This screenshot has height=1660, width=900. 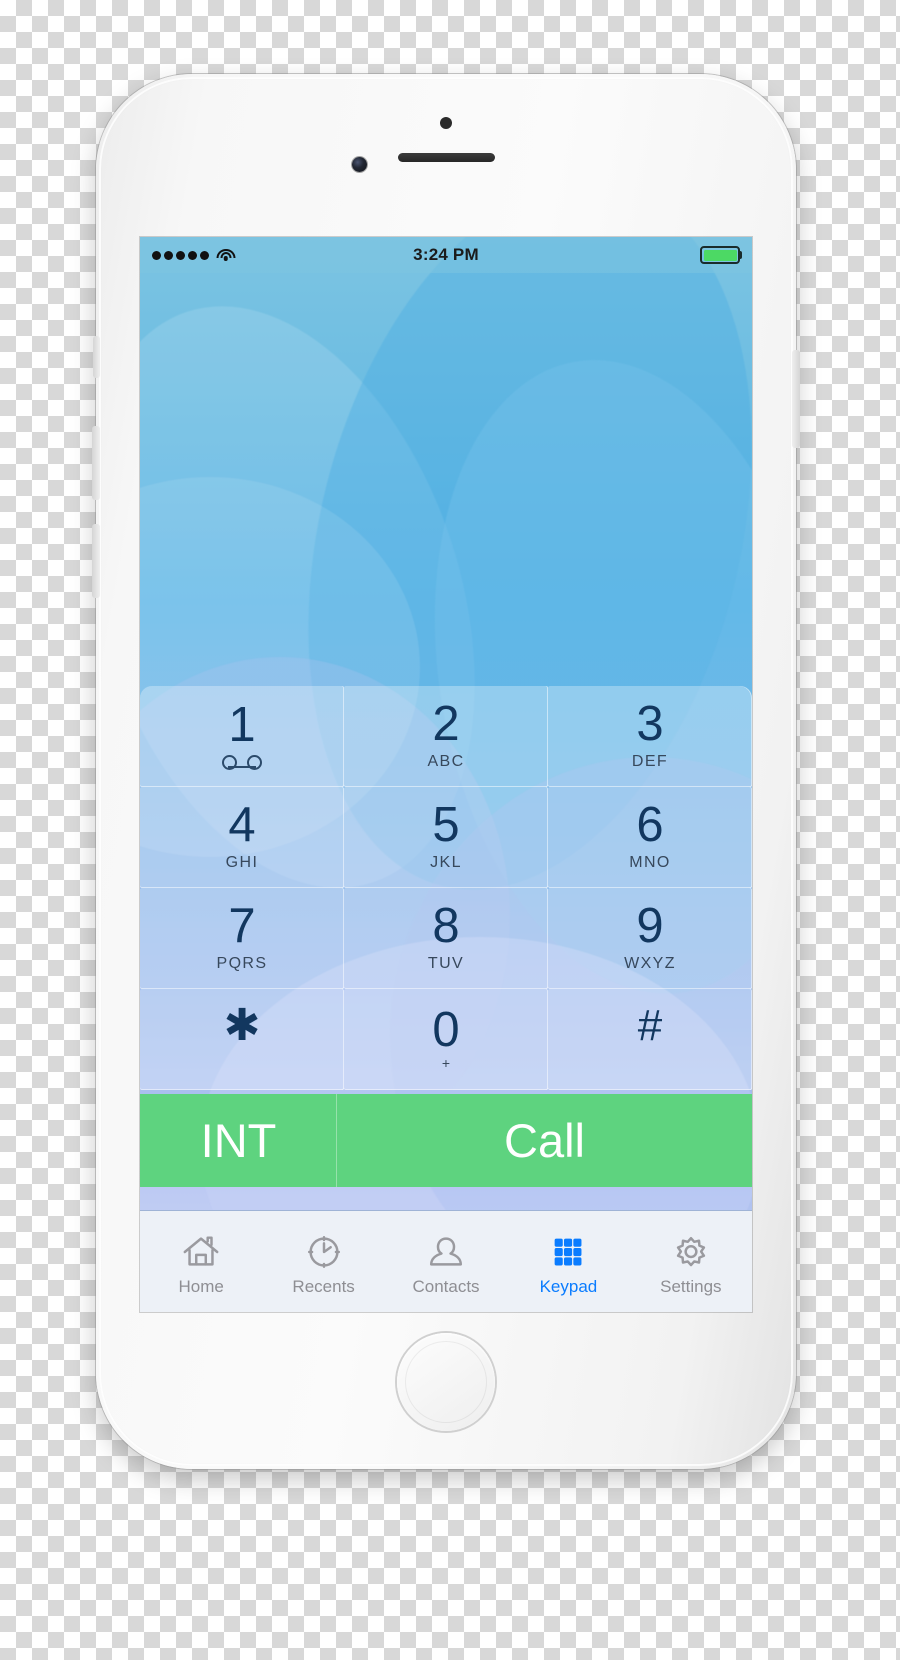 What do you see at coordinates (201, 1286) in the screenshot?
I see `tab-label: Home` at bounding box center [201, 1286].